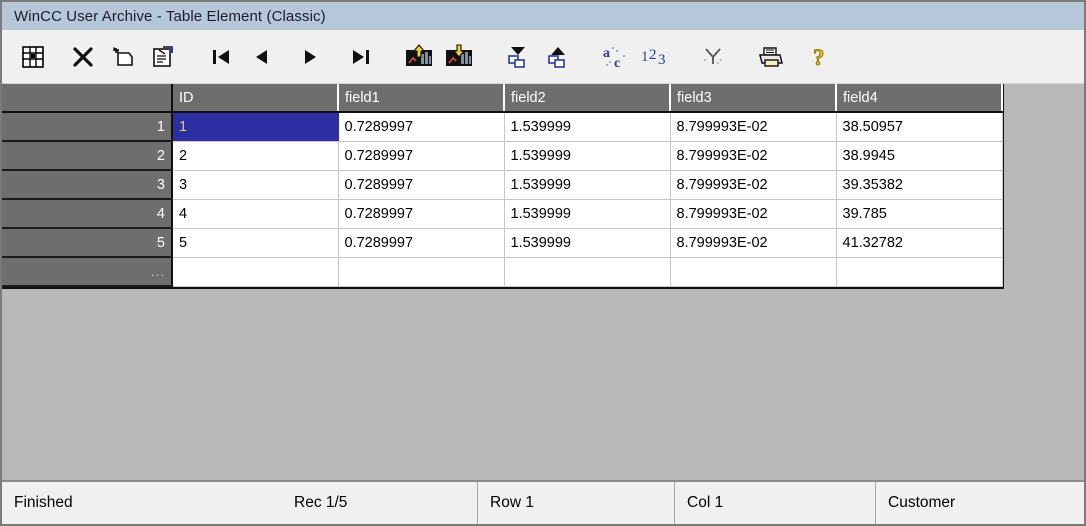 The image size is (1086, 526). I want to click on row-header: 4, so click(87, 214).